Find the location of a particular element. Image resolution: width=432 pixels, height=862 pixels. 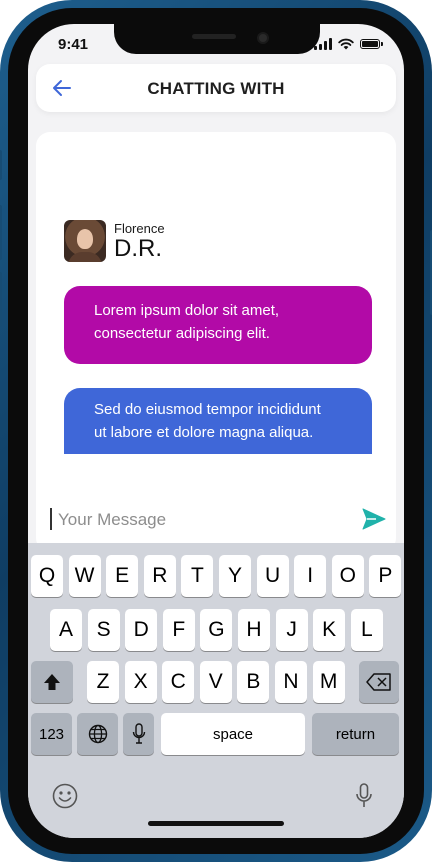

backspace-icon is located at coordinates (378, 682).